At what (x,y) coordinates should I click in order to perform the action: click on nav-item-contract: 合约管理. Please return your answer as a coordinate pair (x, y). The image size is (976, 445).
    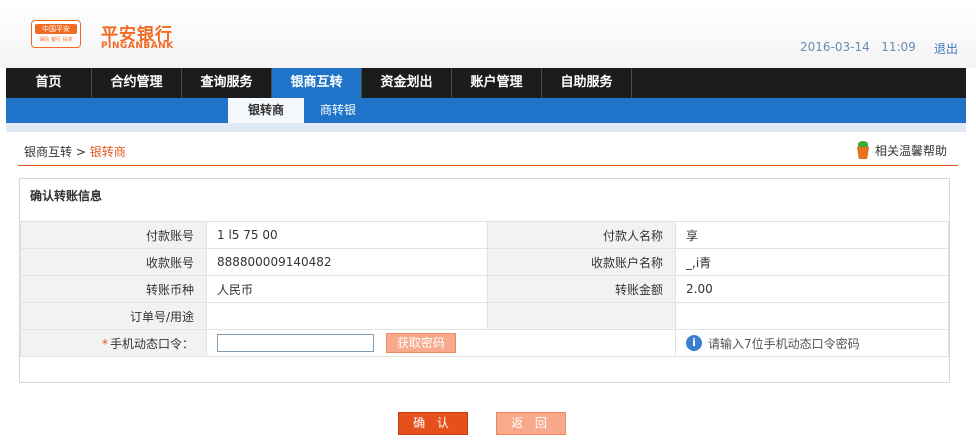
    Looking at the image, I should click on (137, 83).